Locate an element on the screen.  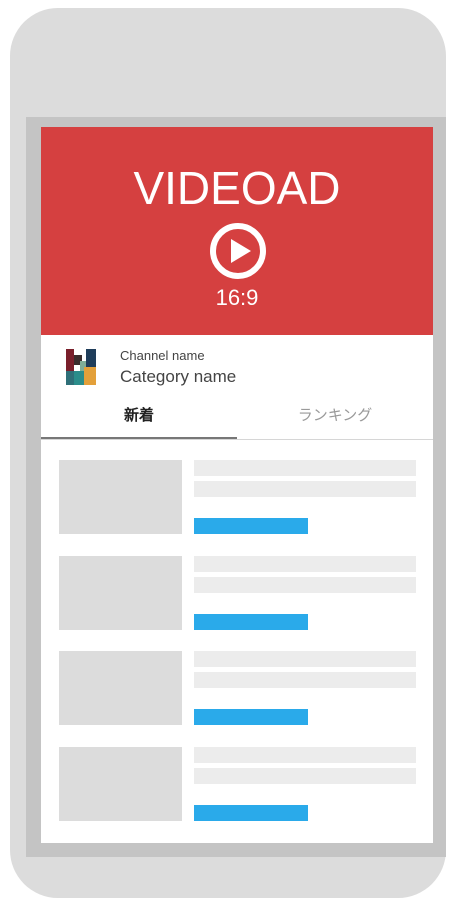
channel-logo-icon is located at coordinates (81, 367).